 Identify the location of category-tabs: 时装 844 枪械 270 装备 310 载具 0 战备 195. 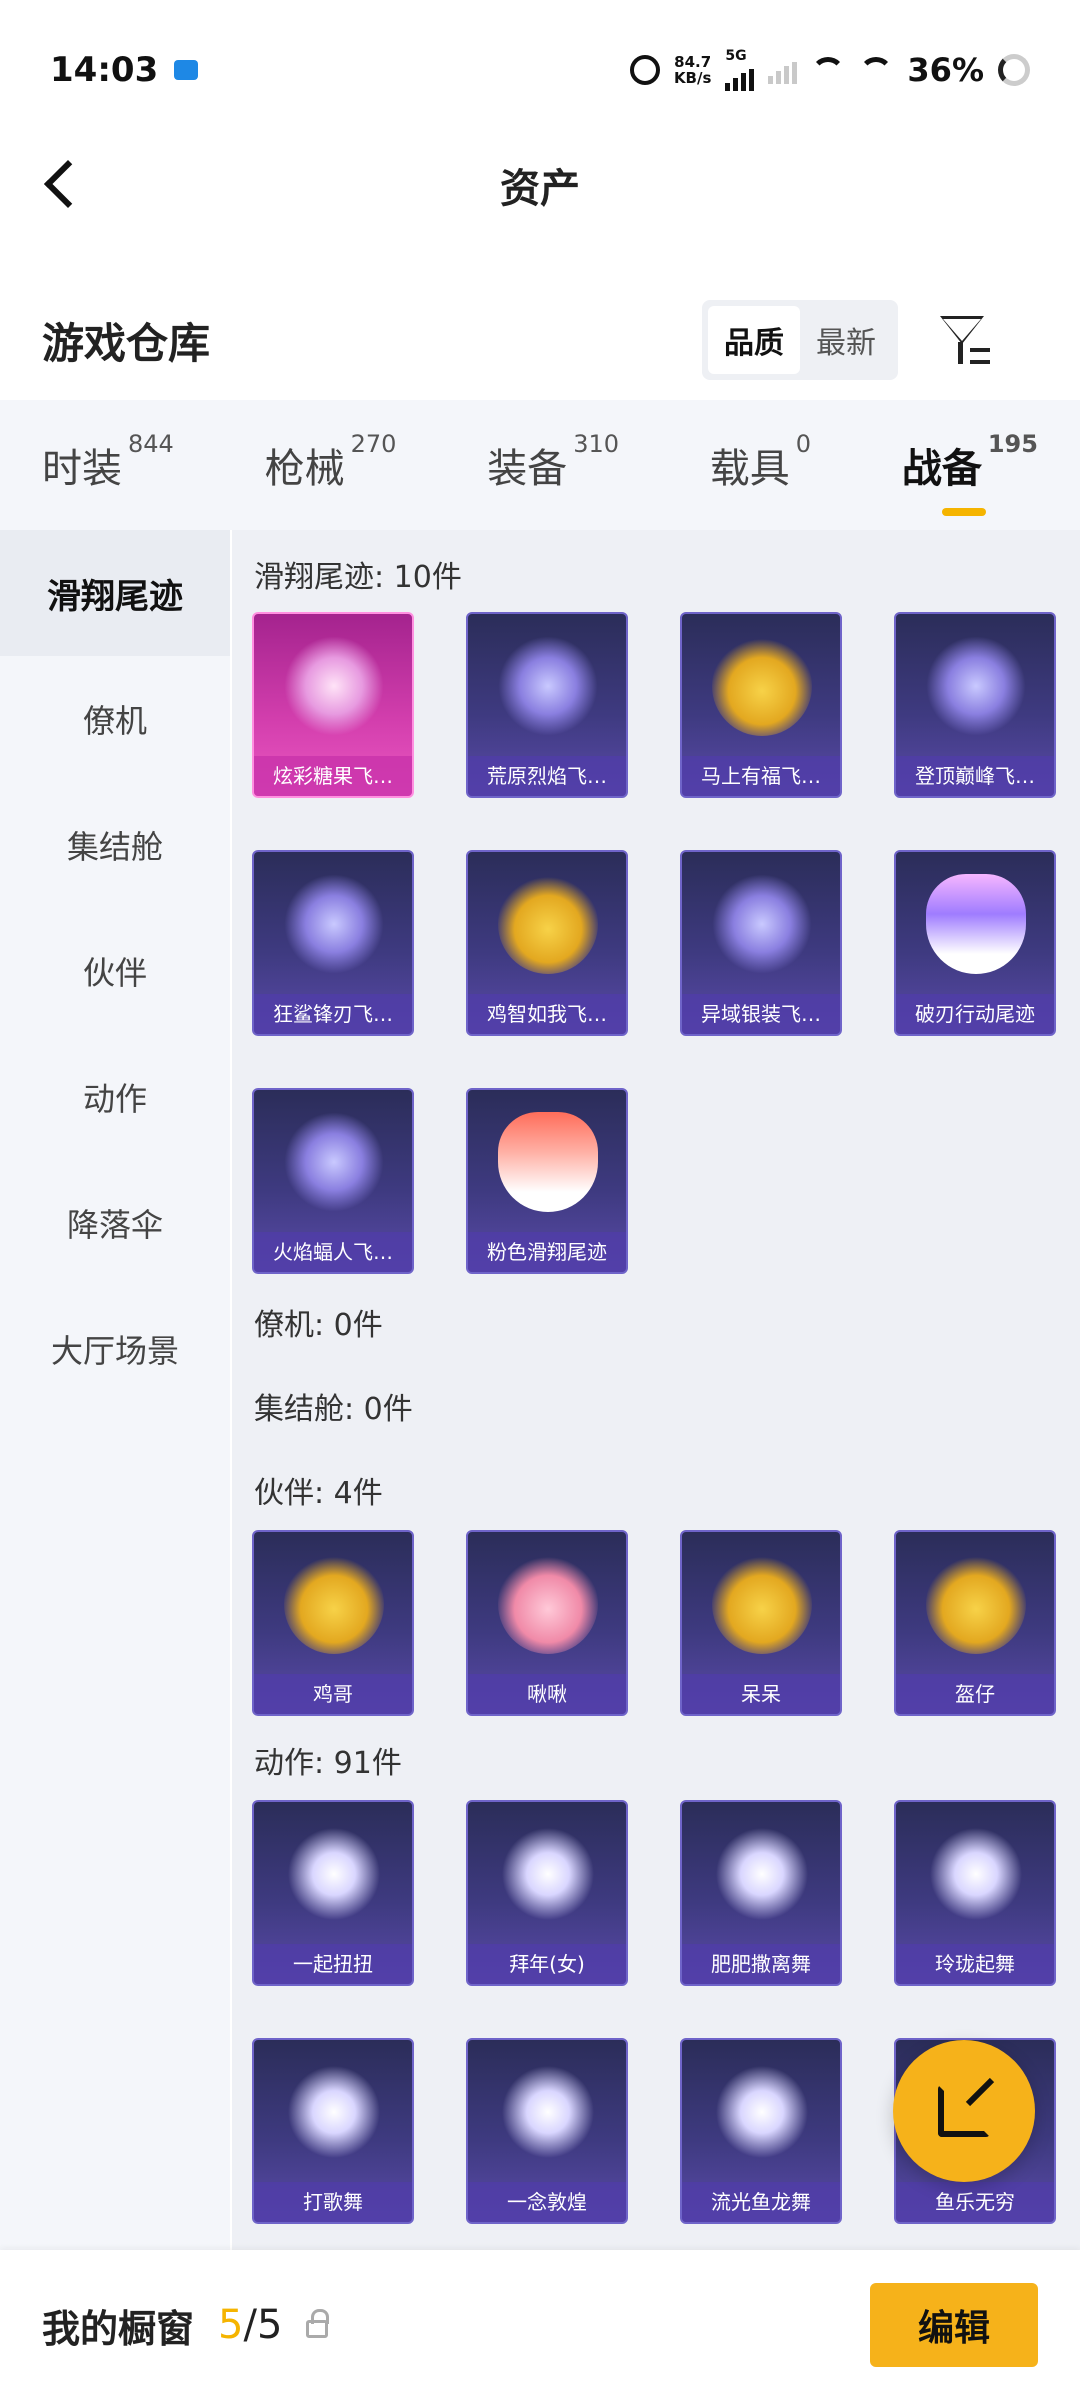
(540, 465).